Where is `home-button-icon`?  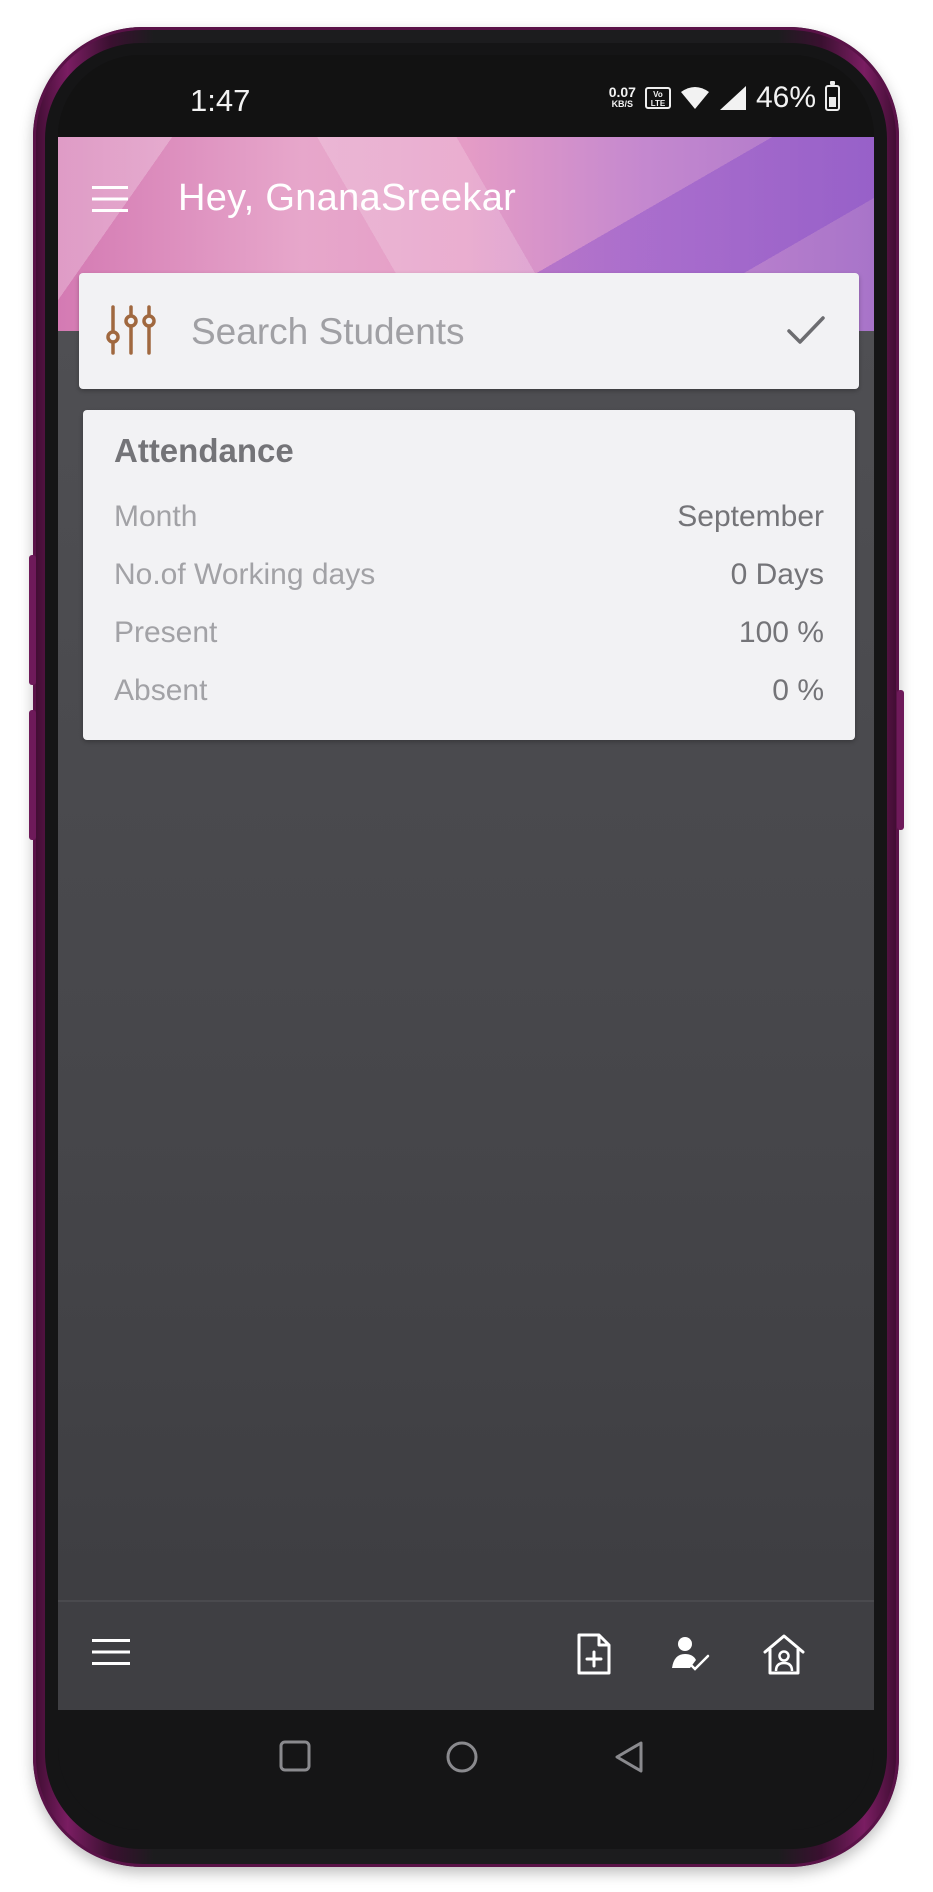
home-button-icon is located at coordinates (462, 1757).